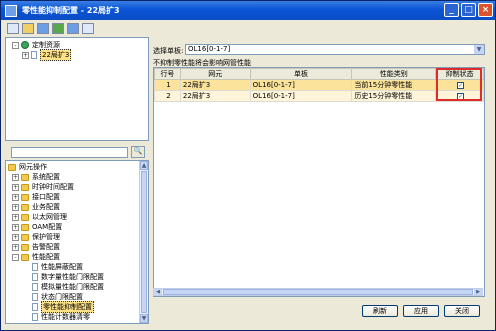 The image size is (496, 331). Describe the element at coordinates (335, 49) in the screenshot. I see `board-select: OL16[0-1-7] ▼` at that location.